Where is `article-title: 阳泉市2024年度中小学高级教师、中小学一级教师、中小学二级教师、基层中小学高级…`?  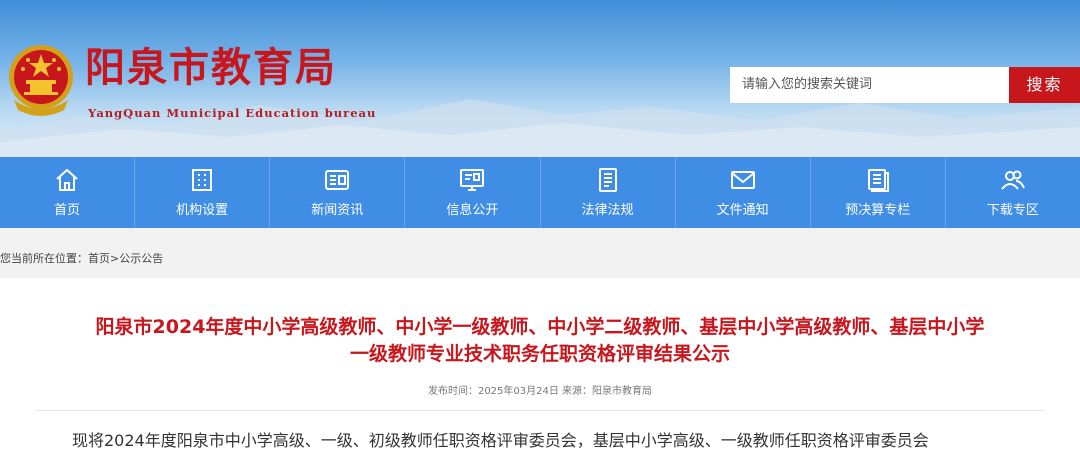
article-title: 阳泉市2024年度中小学高级教师、中小学一级教师、中小学二级教师、基层中小学高级… is located at coordinates (540, 341).